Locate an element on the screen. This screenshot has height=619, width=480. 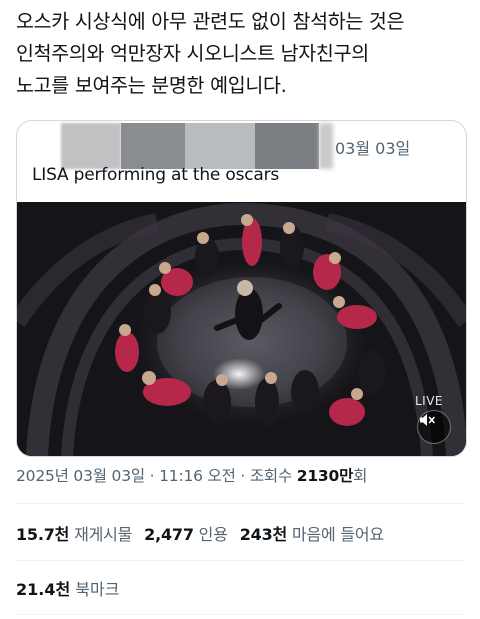
bookmarks-count: 21.4천 is located at coordinates (43, 589).